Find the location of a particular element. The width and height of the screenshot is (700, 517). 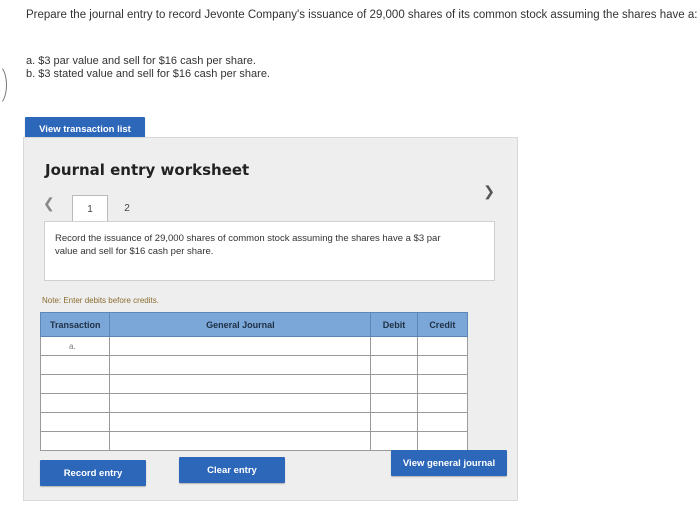

transaction-cell: a. is located at coordinates (75, 346).